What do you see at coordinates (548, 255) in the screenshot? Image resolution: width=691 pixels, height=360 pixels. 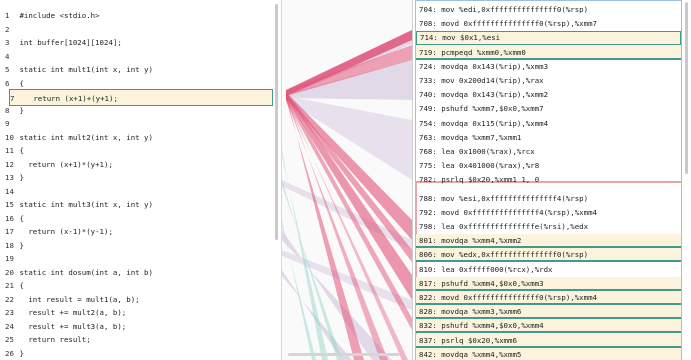 I see `asm-line-highlighted: 806: mov %edx,0xfffffffffffffff0(%rsp)` at bounding box center [548, 255].